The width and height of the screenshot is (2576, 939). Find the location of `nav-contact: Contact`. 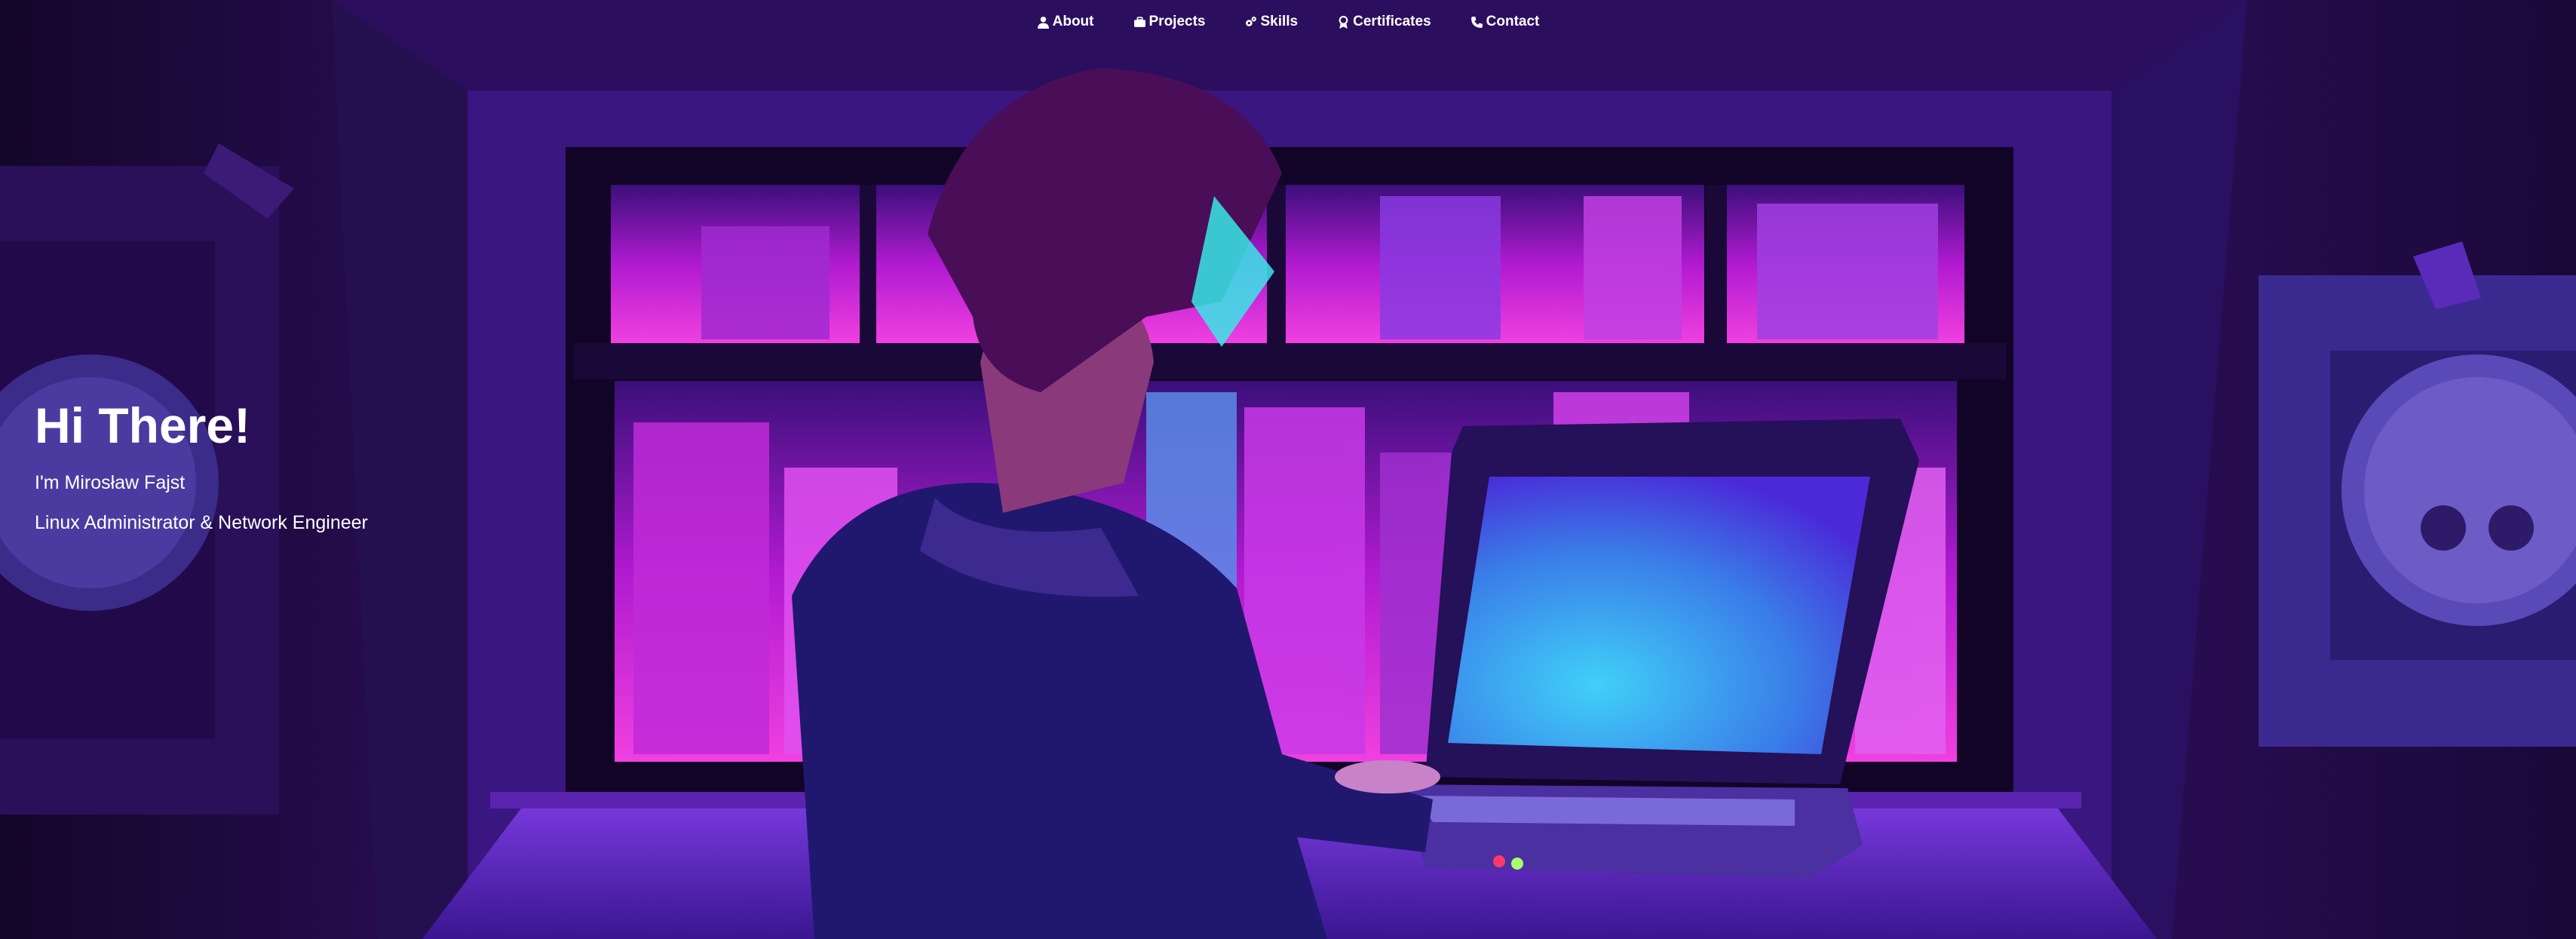

nav-contact: Contact is located at coordinates (1505, 22).